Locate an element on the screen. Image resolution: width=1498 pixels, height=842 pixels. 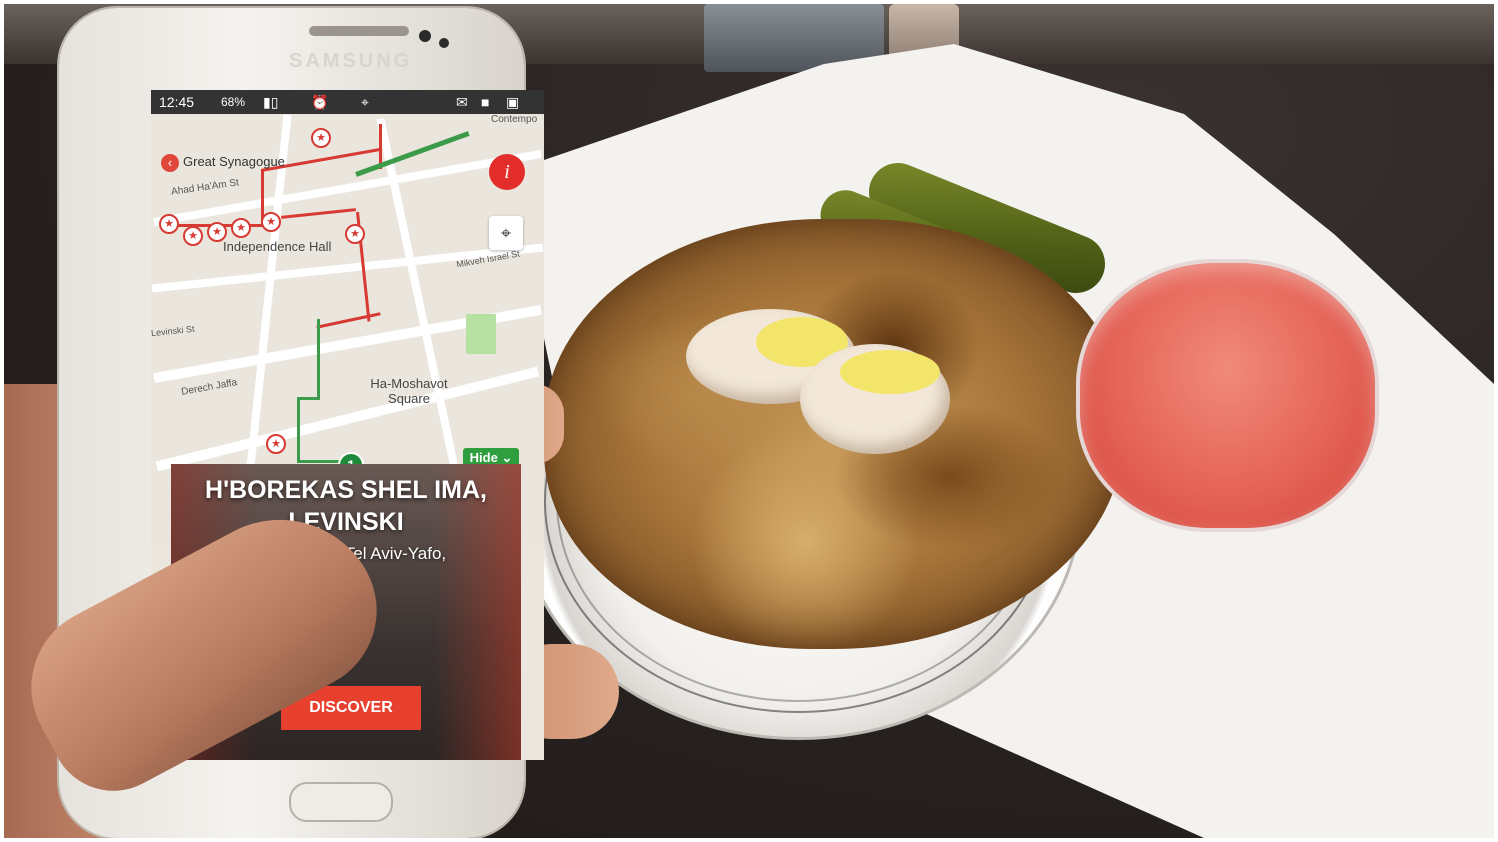
landmark-label: Independence Hall is located at coordinates (277, 246).